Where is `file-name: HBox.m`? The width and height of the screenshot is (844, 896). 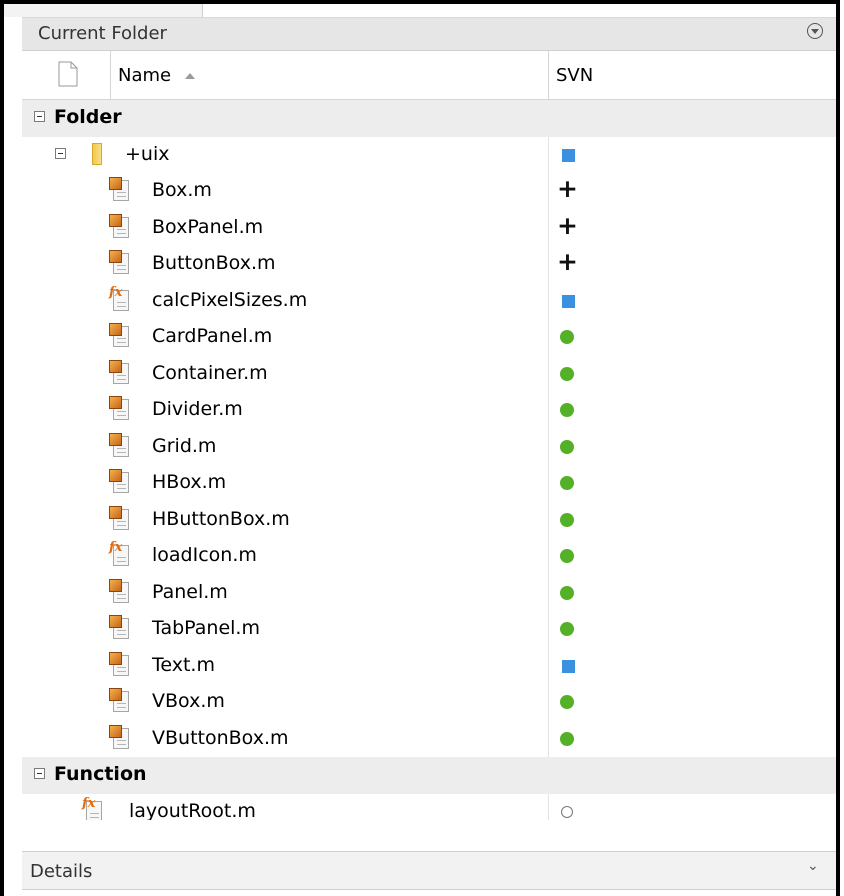 file-name: HBox.m is located at coordinates (189, 482).